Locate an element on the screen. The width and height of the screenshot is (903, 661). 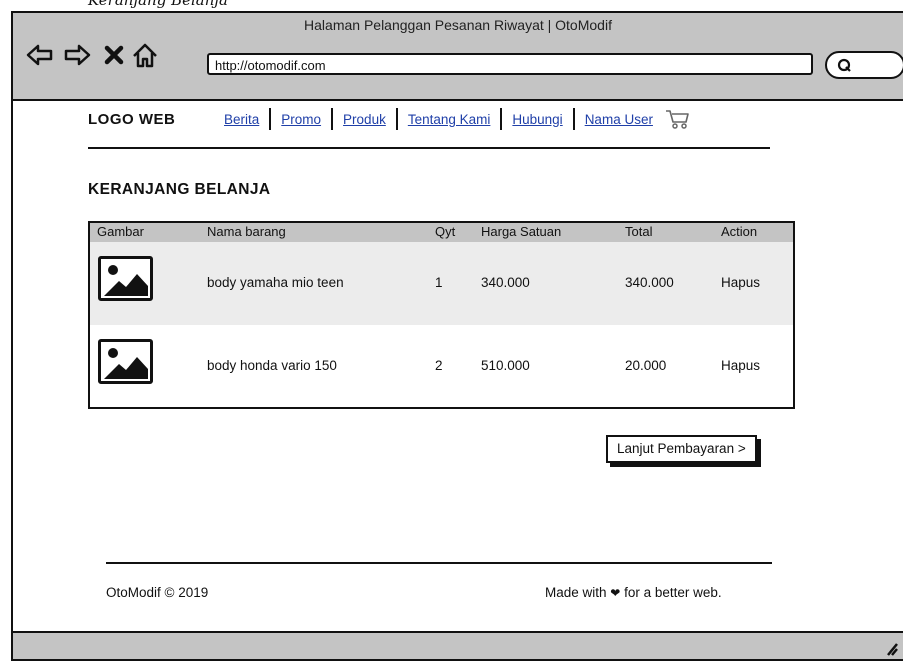
close-icon is located at coordinates (114, 55).